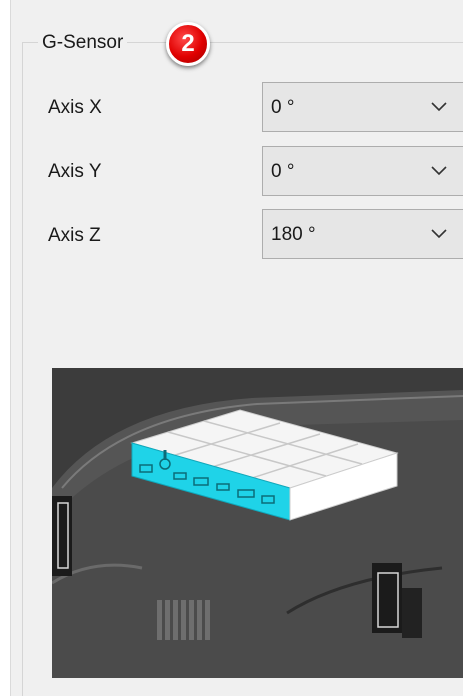  What do you see at coordinates (188, 44) in the screenshot?
I see `callout-badge: 2` at bounding box center [188, 44].